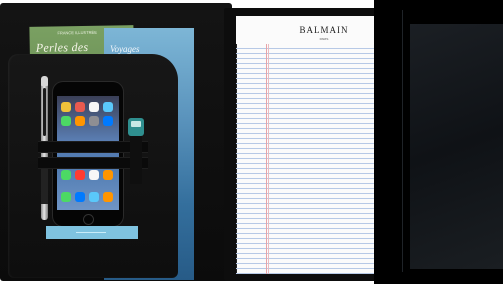  What do you see at coordinates (44, 184) in the screenshot?
I see `pen-grip` at bounding box center [44, 184].